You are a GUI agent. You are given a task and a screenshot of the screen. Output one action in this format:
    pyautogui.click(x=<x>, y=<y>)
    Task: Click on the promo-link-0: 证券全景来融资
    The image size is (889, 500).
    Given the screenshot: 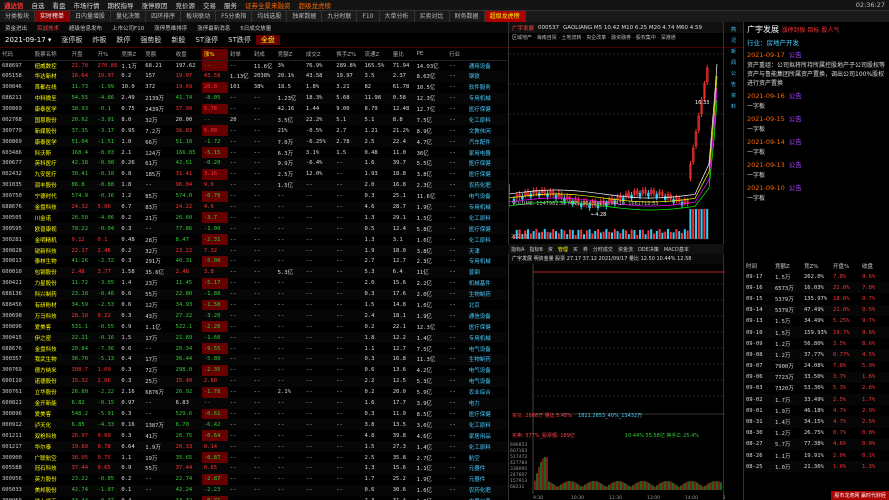 What is the action you would take?
    pyautogui.click(x=268, y=5)
    